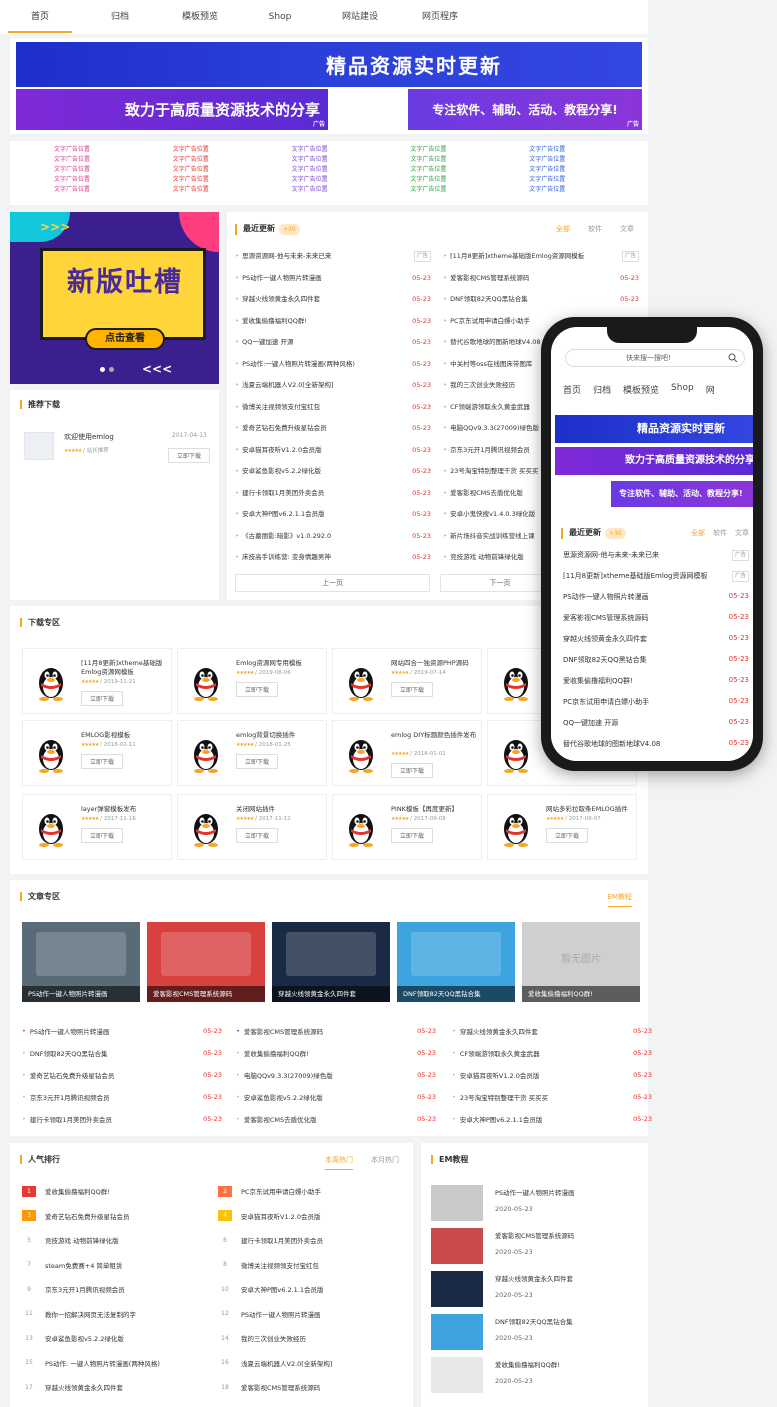  I want to click on phone-banner-main: 精品资源实时更新, so click(654, 429).